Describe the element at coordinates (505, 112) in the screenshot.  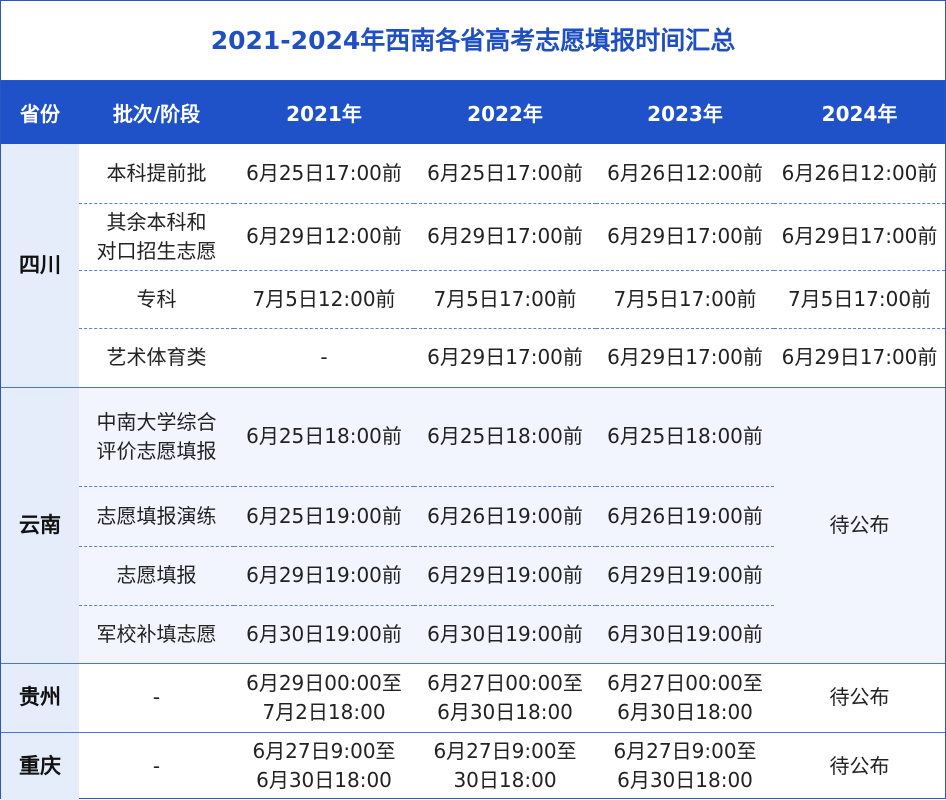
I see `header-2022: 2022年` at that location.